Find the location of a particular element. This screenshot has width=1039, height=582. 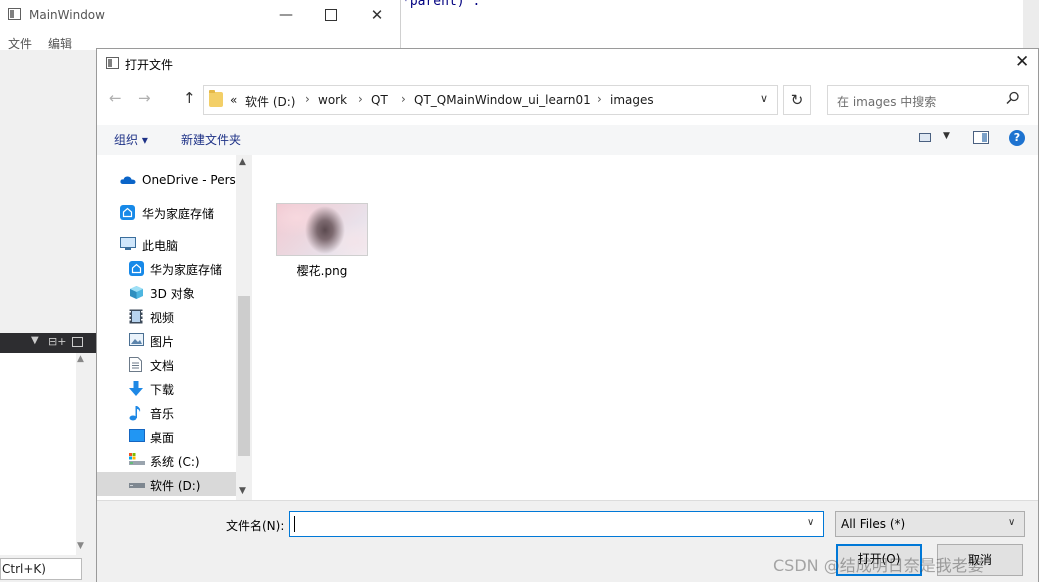

image-thumbnail is located at coordinates (322, 229).